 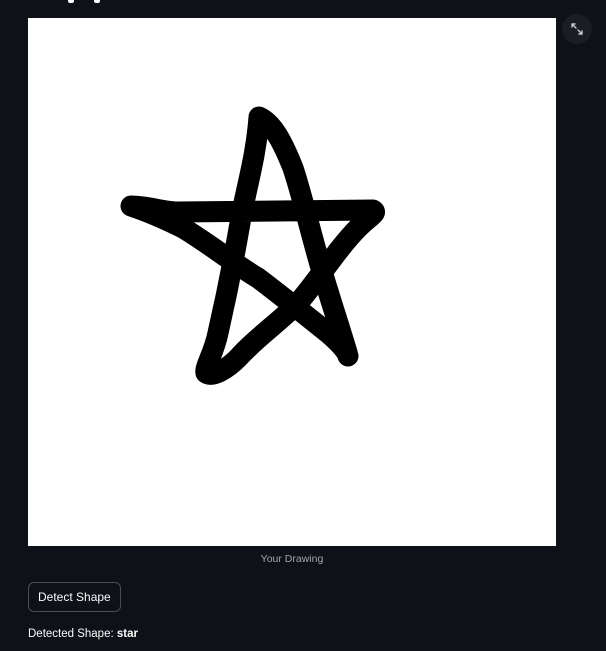 I want to click on detected-shape-result: Detected Shape: star, so click(x=83, y=634).